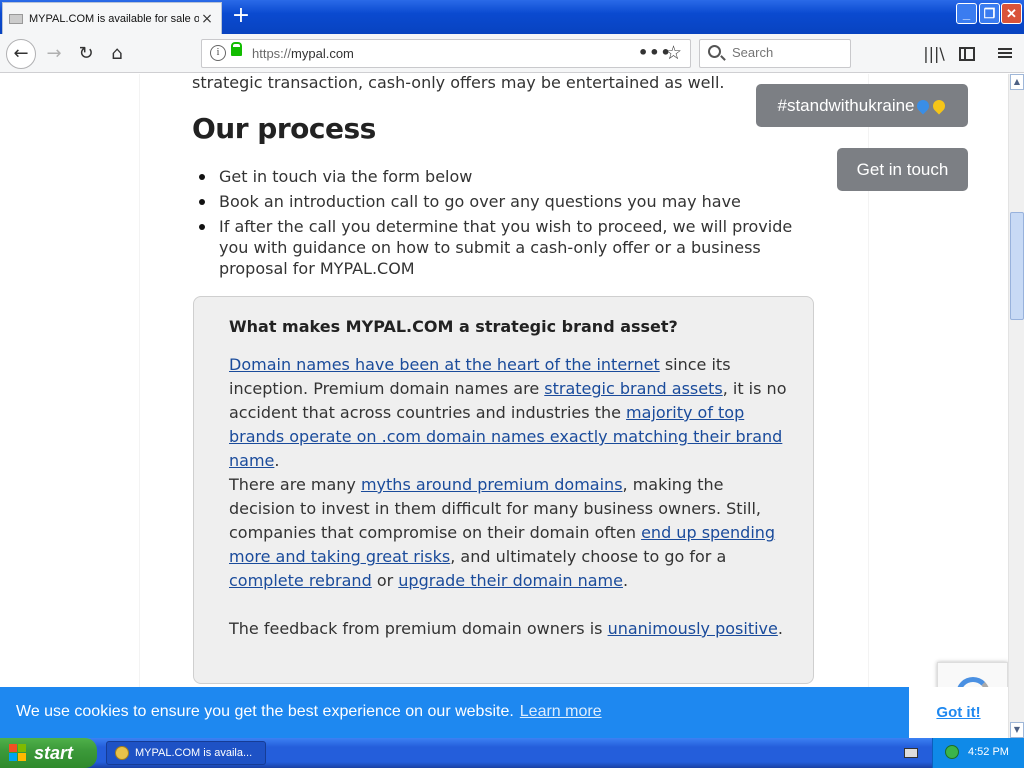 Image resolution: width=1024 pixels, height=768 pixels. What do you see at coordinates (966, 13) in the screenshot?
I see `minimize-button: _` at bounding box center [966, 13].